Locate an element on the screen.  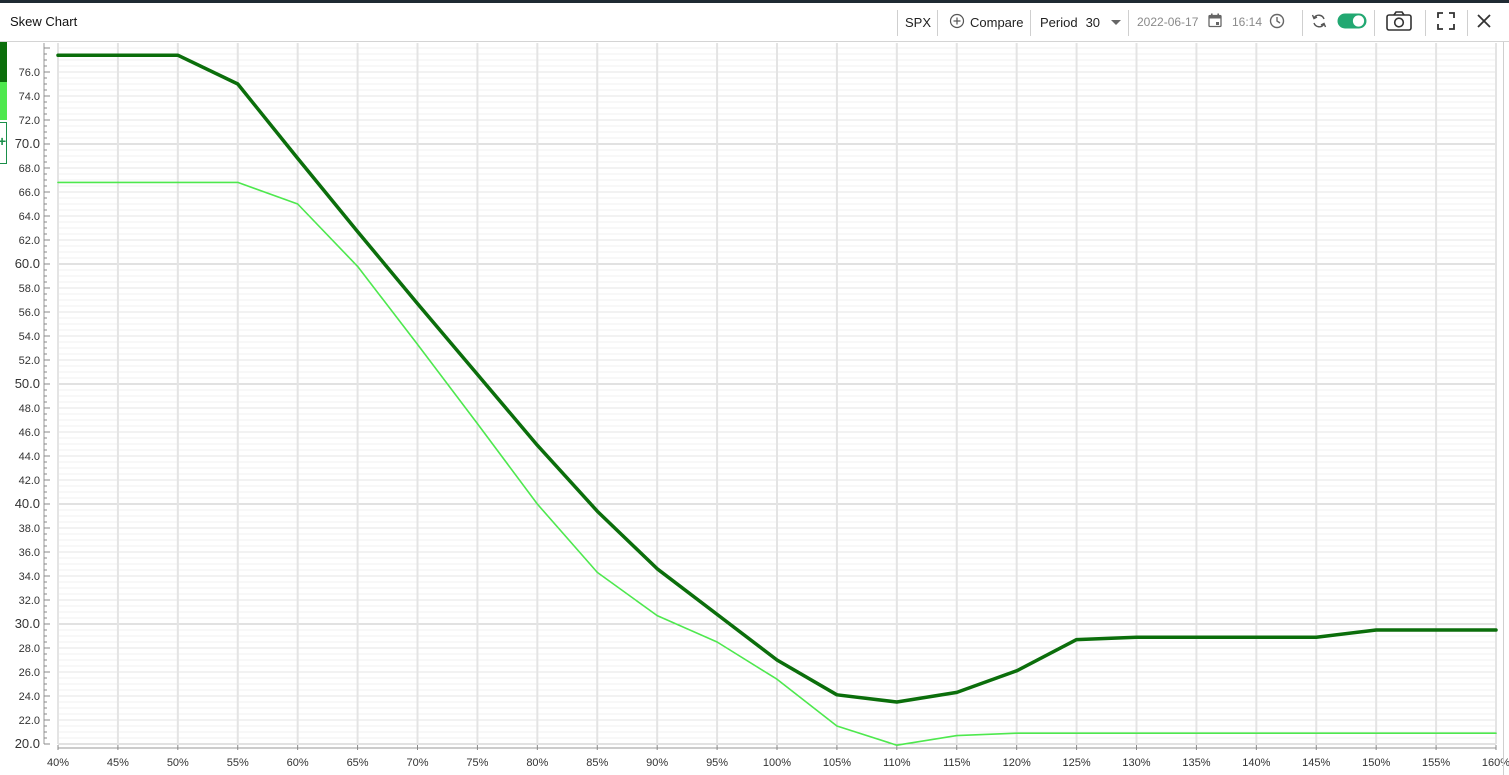
y-tick-label: 44.0 is located at coordinates (29, 457).